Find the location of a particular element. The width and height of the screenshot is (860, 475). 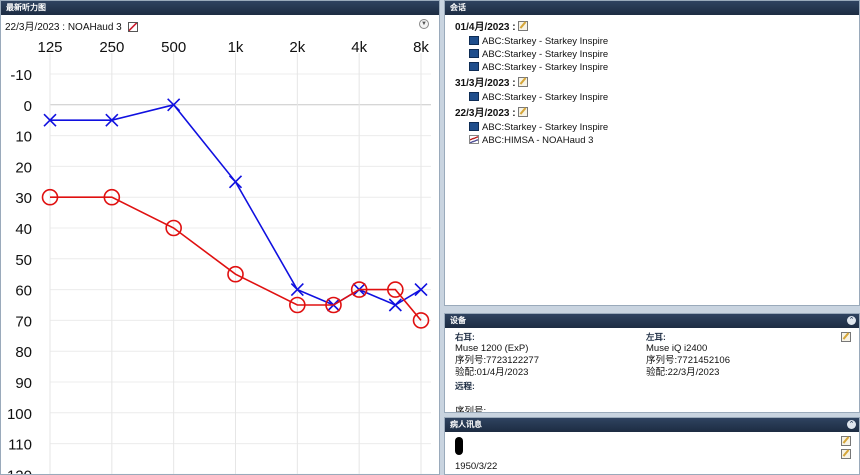

y-tick-label: 110 is located at coordinates (20, 445).